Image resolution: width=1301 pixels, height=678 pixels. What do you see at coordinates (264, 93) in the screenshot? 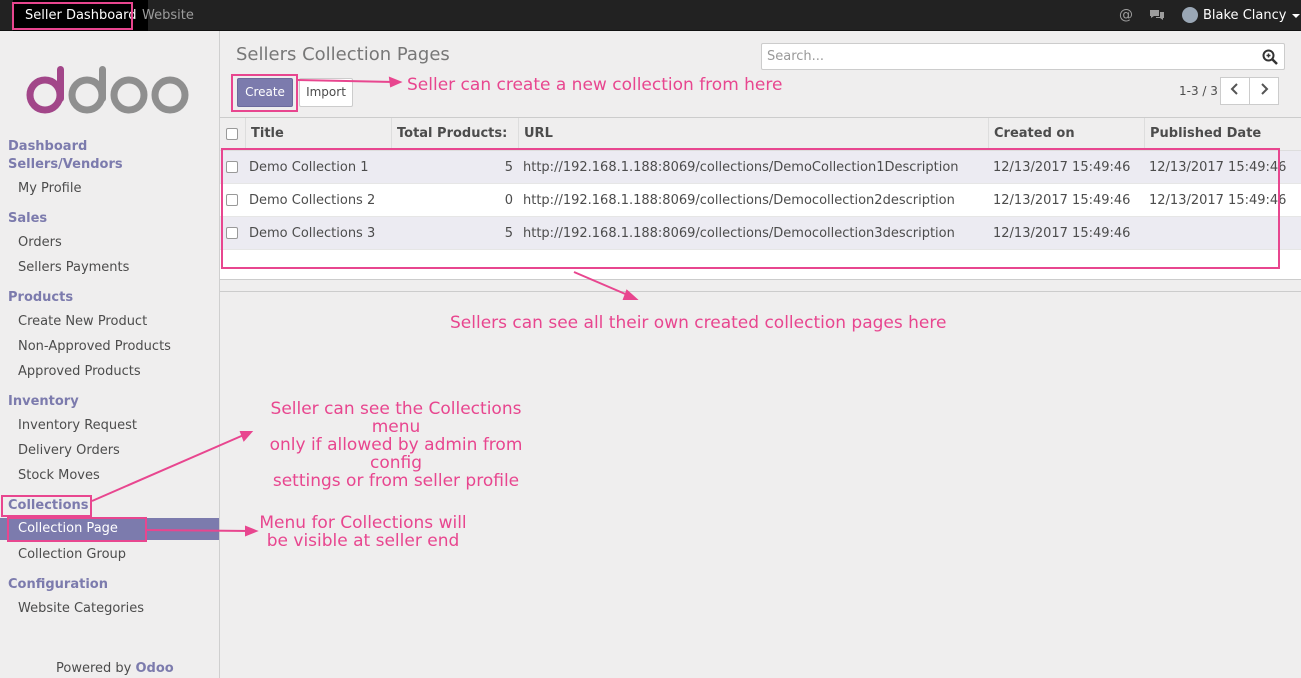
I see `highlight-create` at bounding box center [264, 93].